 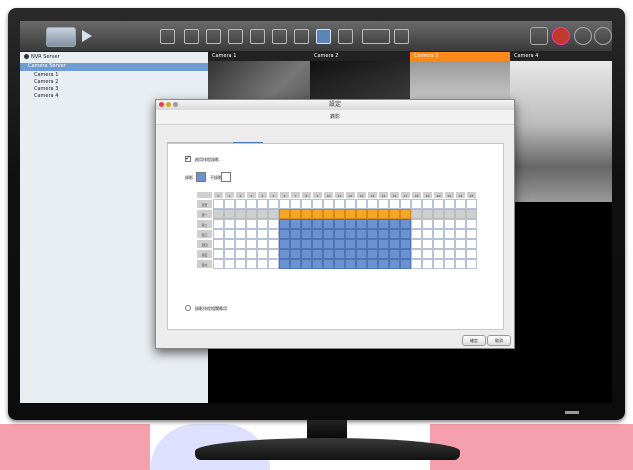 I want to click on day-header: 週二, so click(x=204, y=224).